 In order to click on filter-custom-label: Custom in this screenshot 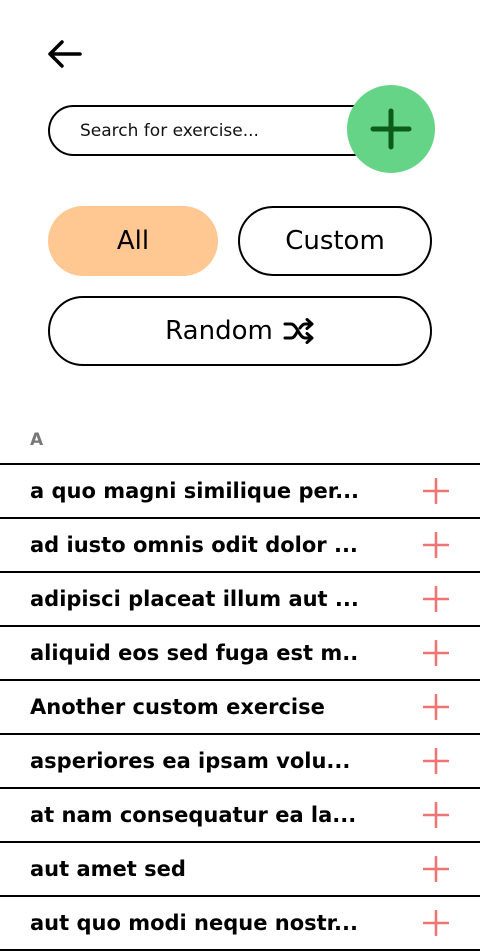, I will do `click(335, 241)`.